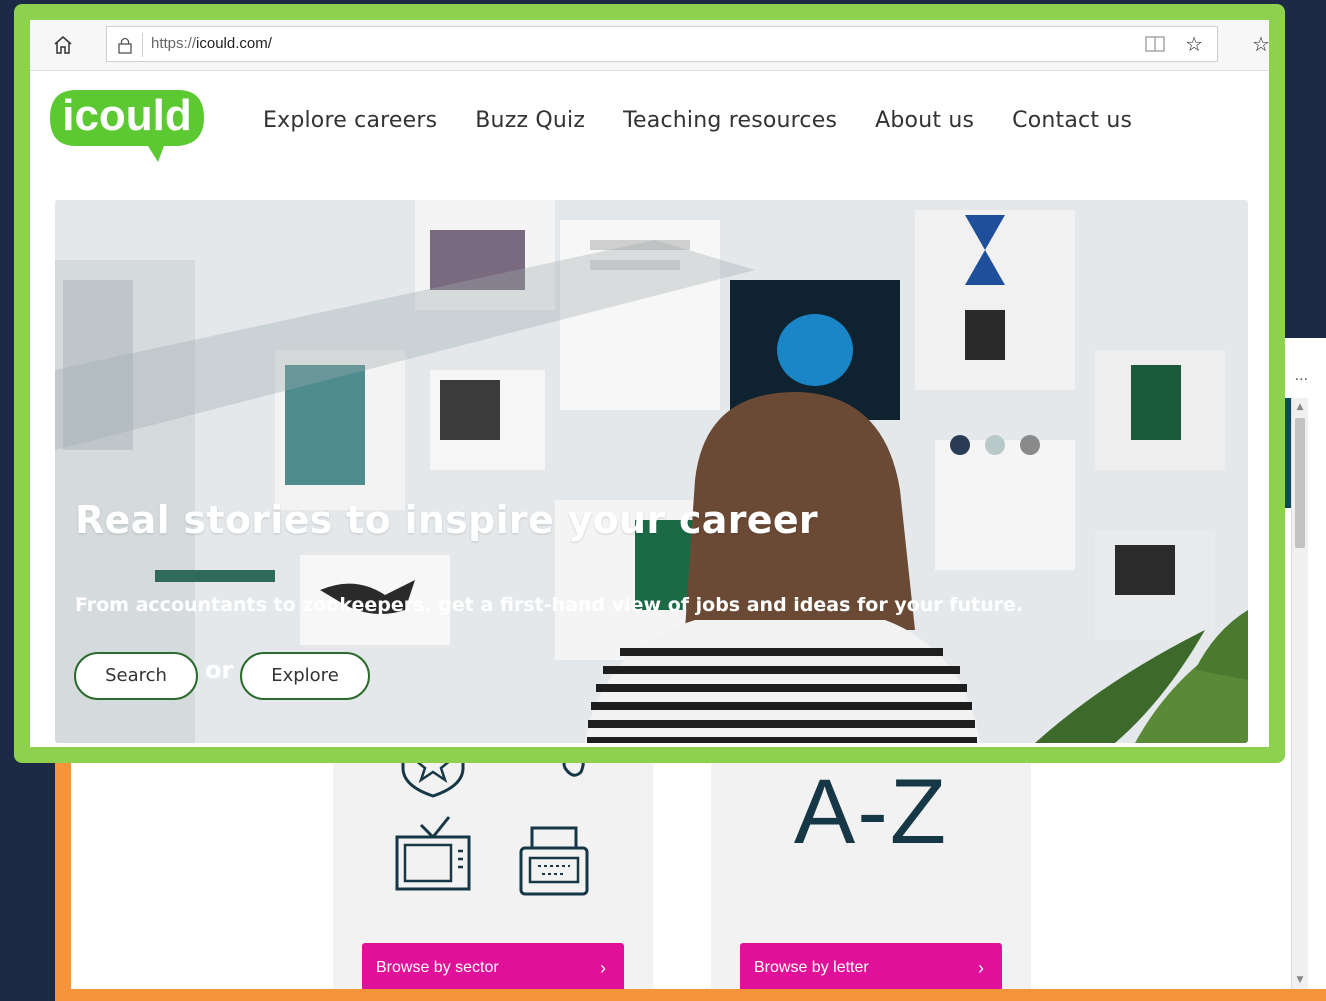 This screenshot has height=1001, width=1326. I want to click on icould-logo: icould, so click(127, 126).